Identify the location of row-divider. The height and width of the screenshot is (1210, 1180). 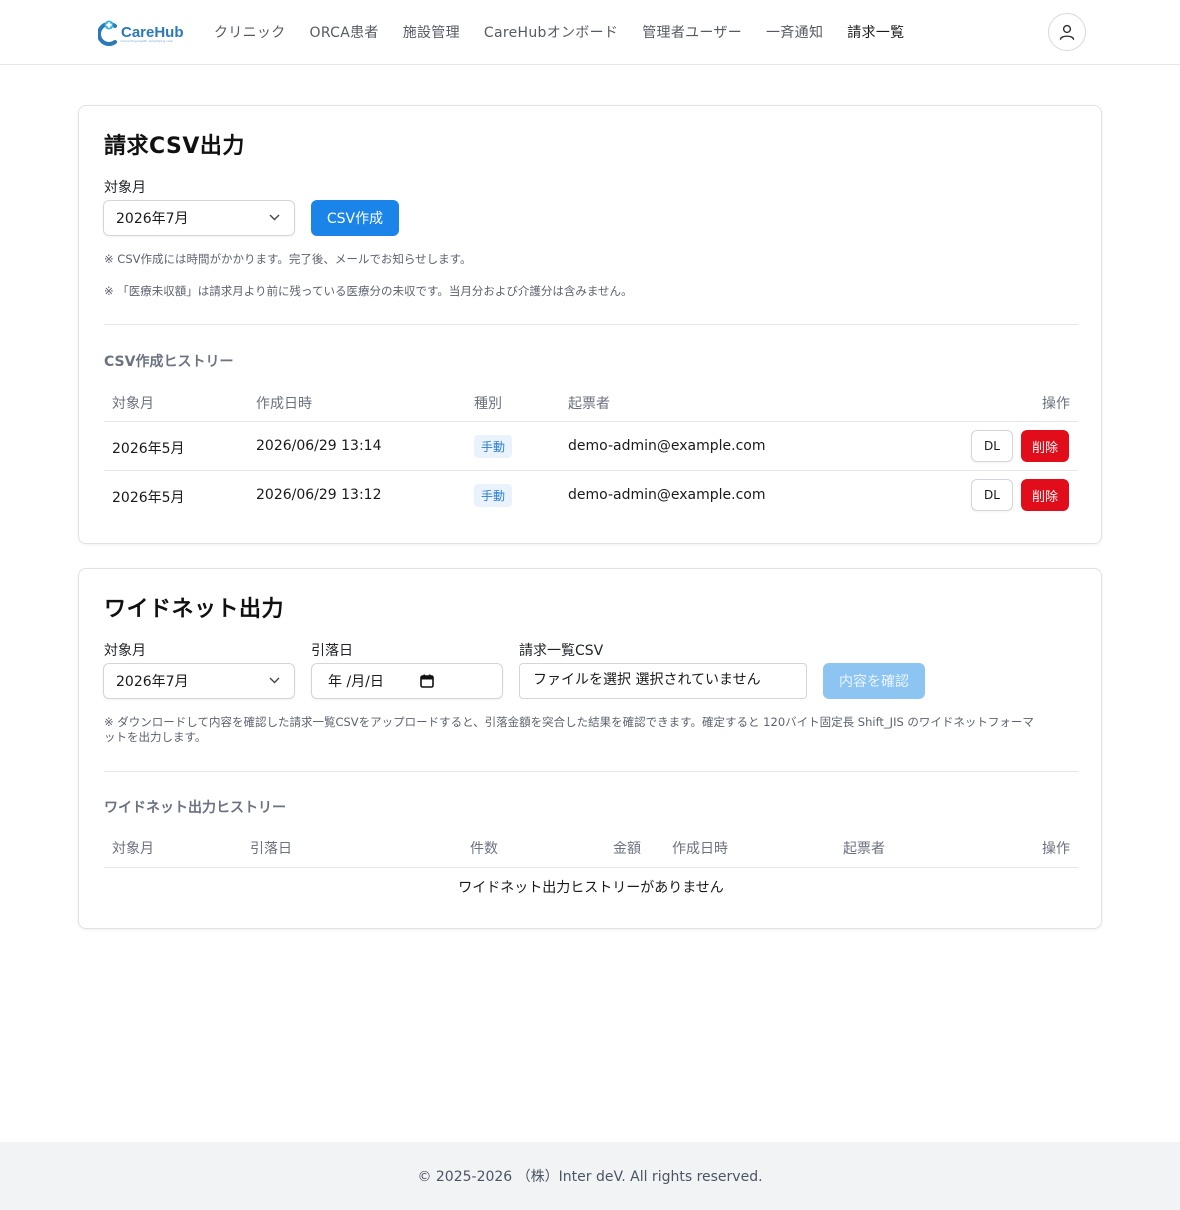
(591, 470).